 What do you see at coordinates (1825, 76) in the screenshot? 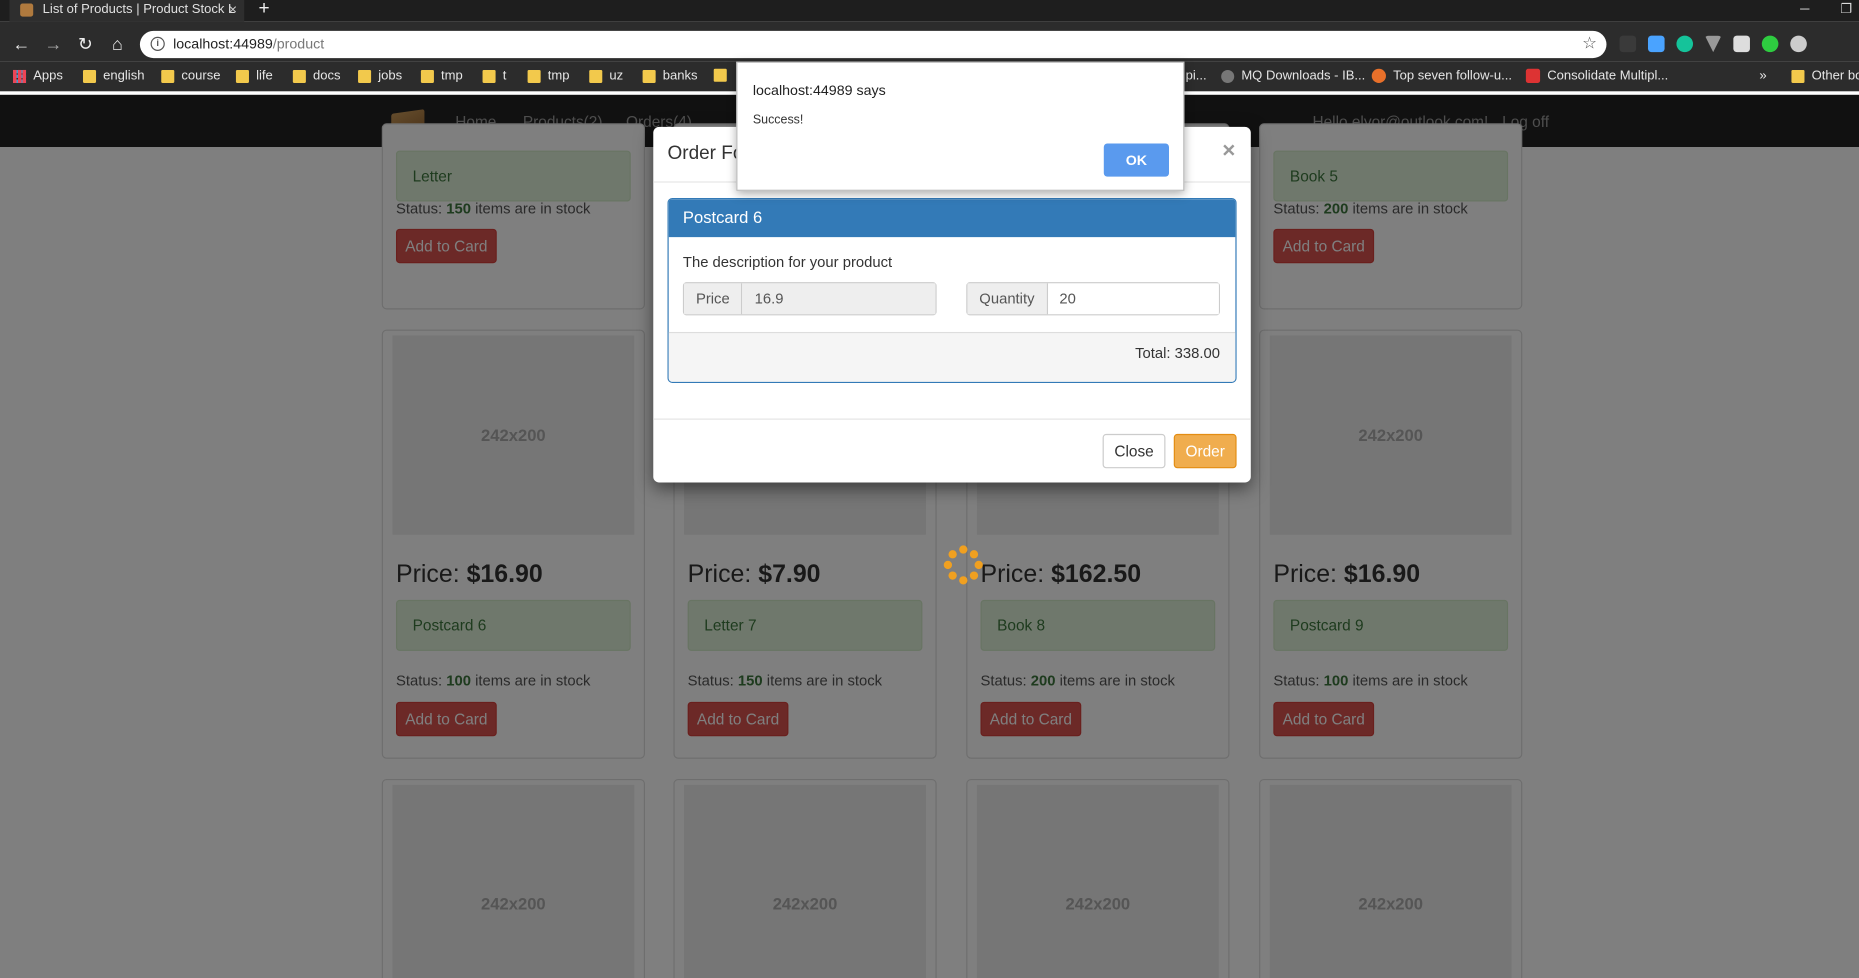
I see `other-bookmarks: Other bo` at bounding box center [1825, 76].